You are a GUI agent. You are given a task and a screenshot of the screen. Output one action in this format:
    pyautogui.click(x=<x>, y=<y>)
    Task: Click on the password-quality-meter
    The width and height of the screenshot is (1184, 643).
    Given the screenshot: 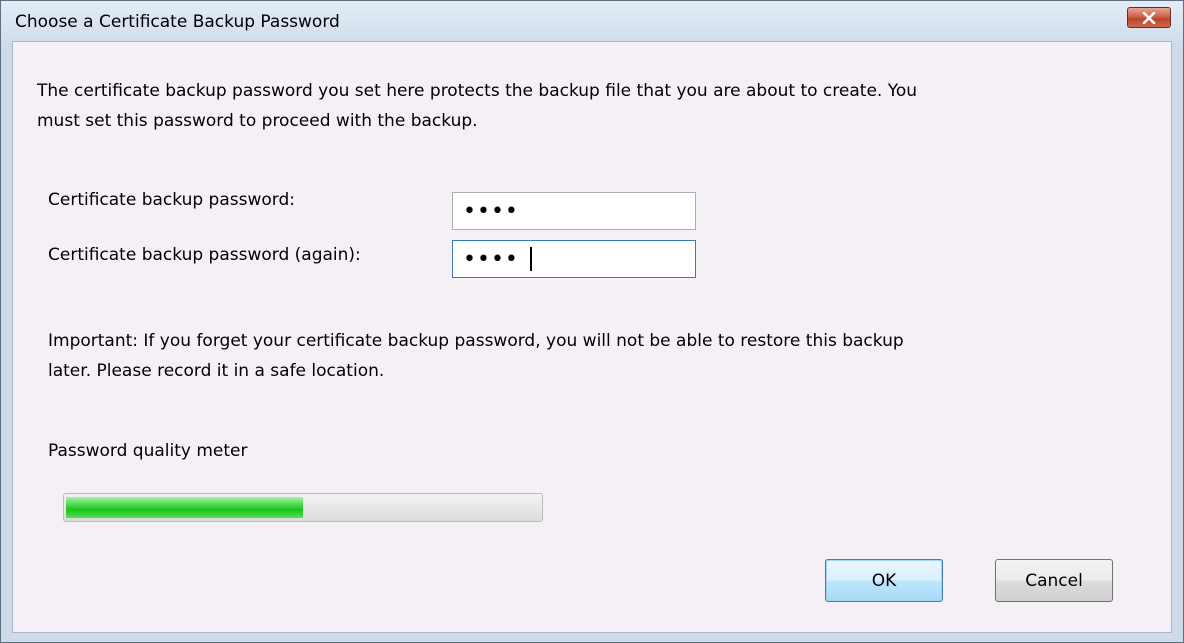 What is the action you would take?
    pyautogui.click(x=303, y=507)
    